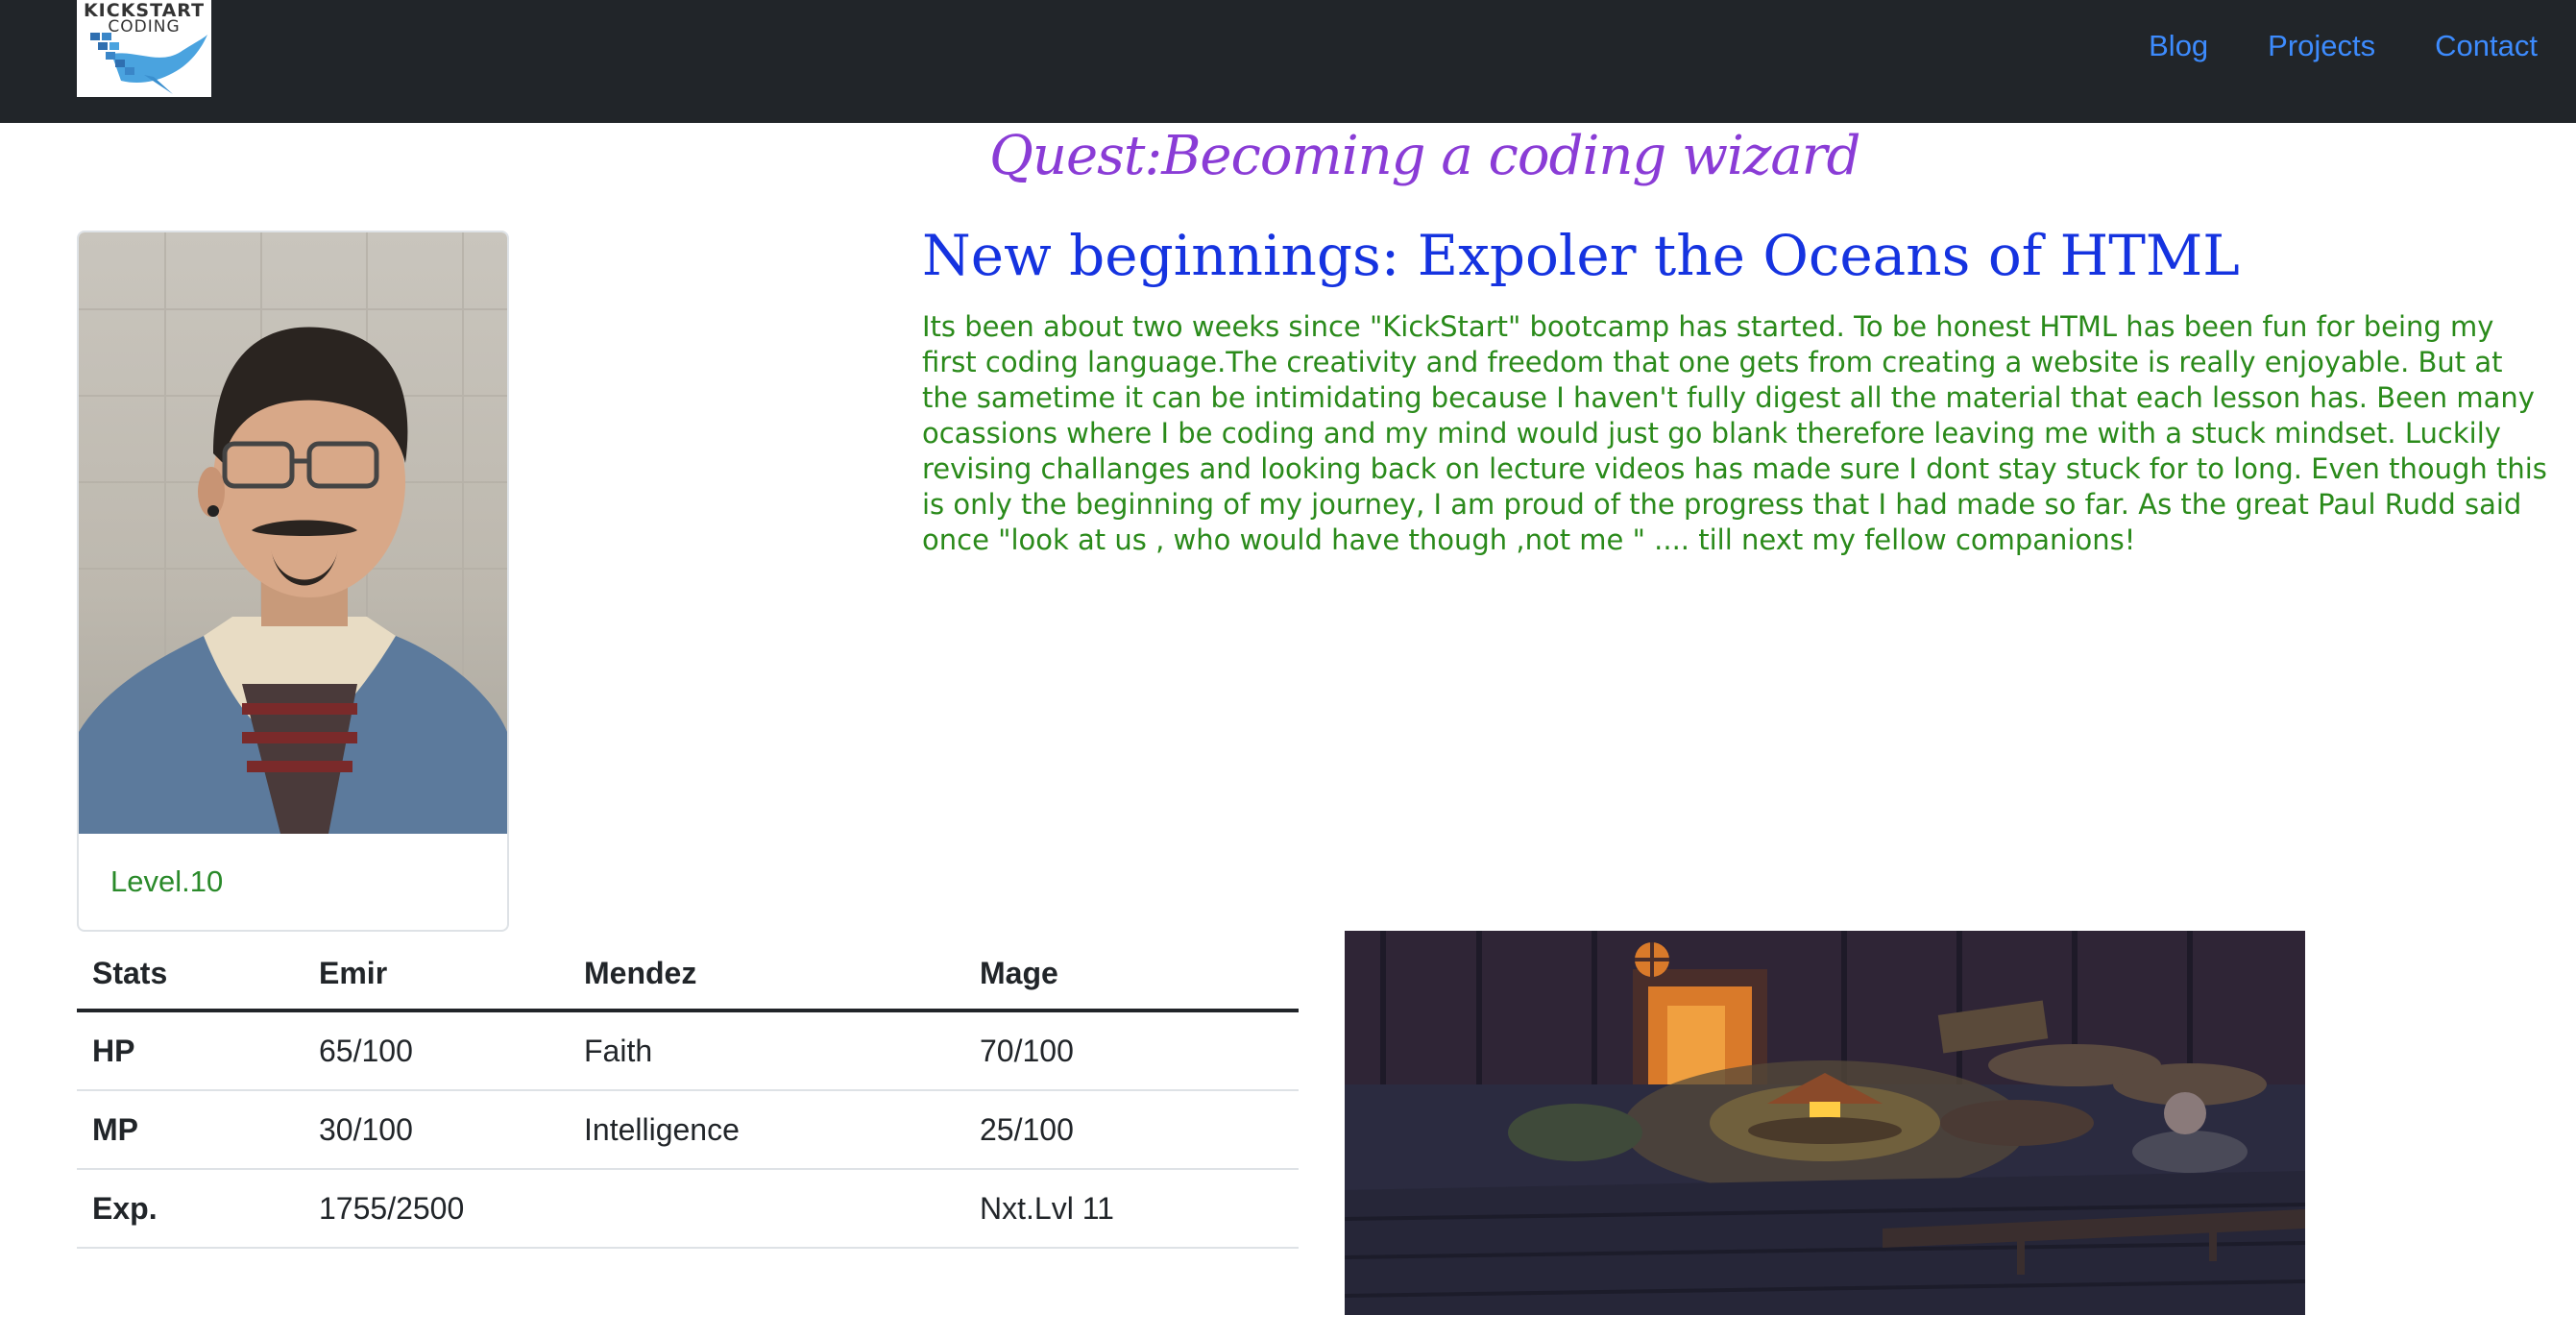 Image resolution: width=2576 pixels, height=1339 pixels. Describe the element at coordinates (1047, 1208) in the screenshot. I see `table-cell: Nxt.Lvl 11` at that location.